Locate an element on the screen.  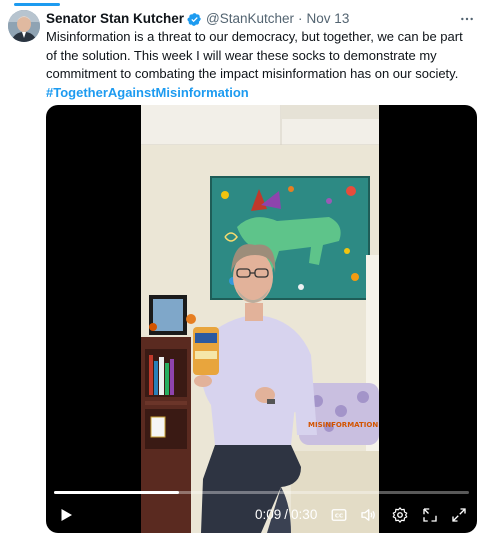
current-time: 0:09 is located at coordinates (268, 514).